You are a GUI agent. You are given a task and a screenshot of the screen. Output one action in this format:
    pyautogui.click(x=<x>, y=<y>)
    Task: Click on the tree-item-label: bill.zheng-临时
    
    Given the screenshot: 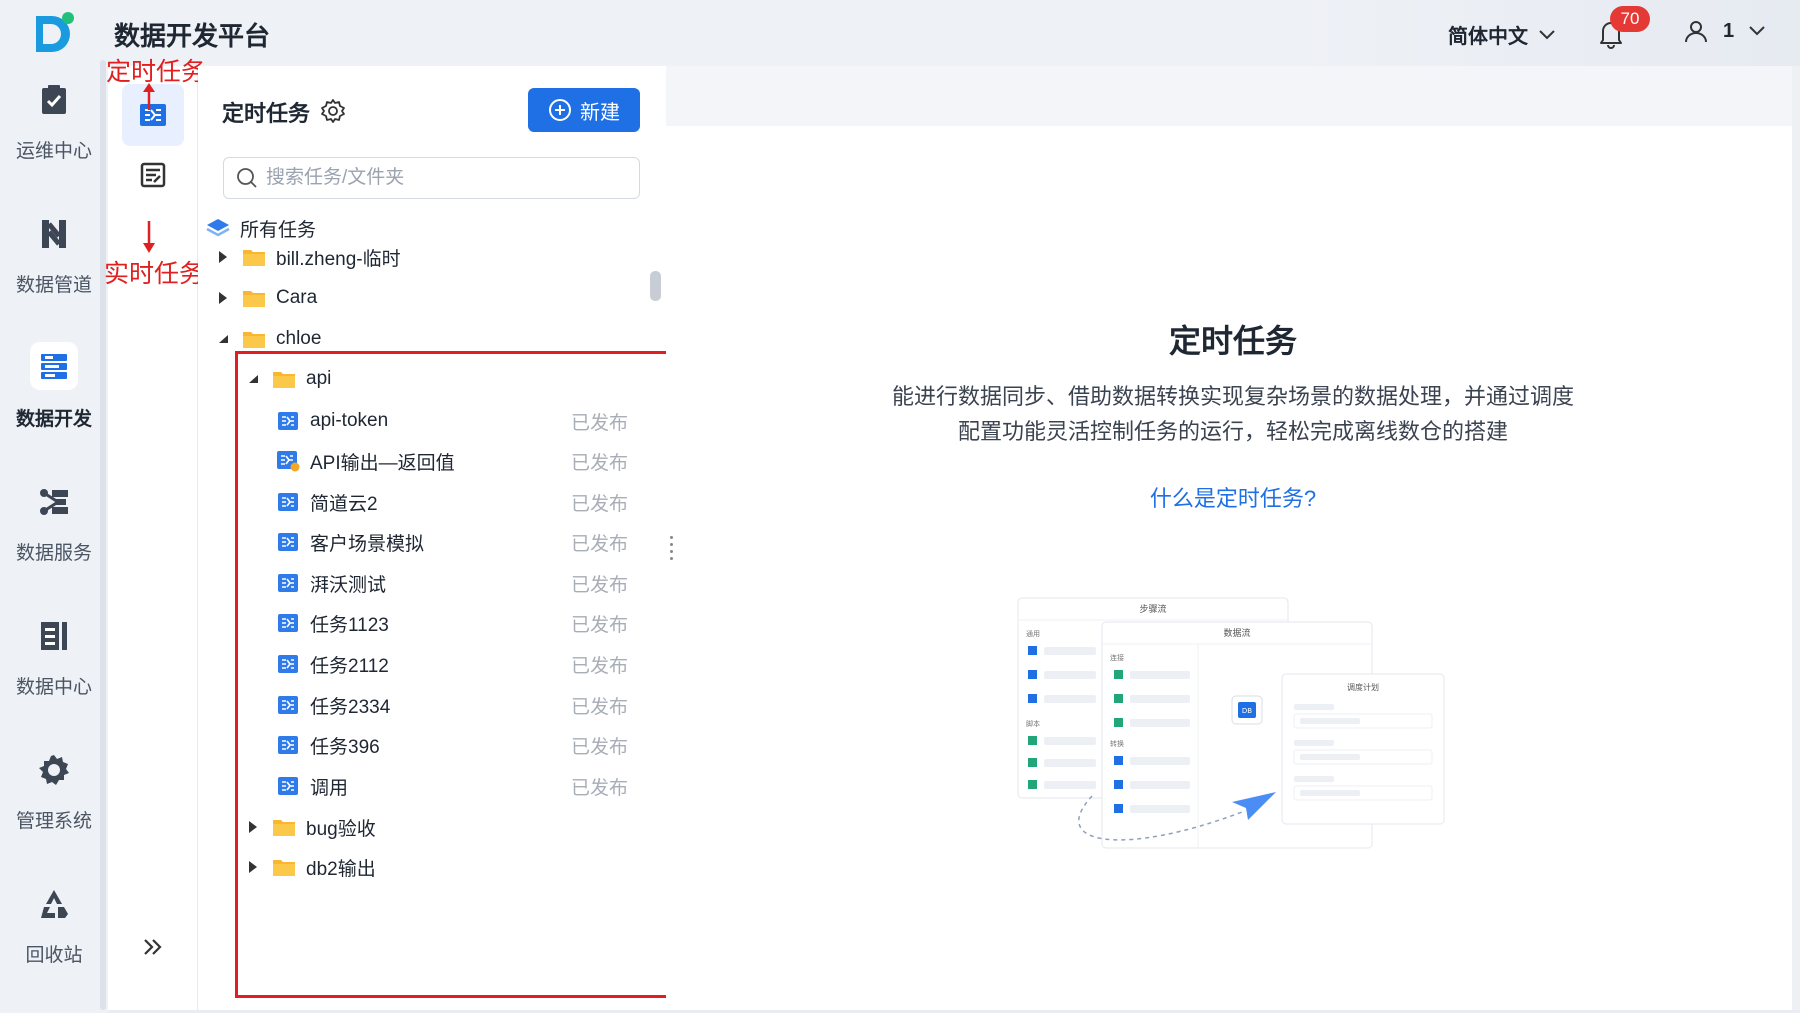 What is the action you would take?
    pyautogui.click(x=338, y=259)
    